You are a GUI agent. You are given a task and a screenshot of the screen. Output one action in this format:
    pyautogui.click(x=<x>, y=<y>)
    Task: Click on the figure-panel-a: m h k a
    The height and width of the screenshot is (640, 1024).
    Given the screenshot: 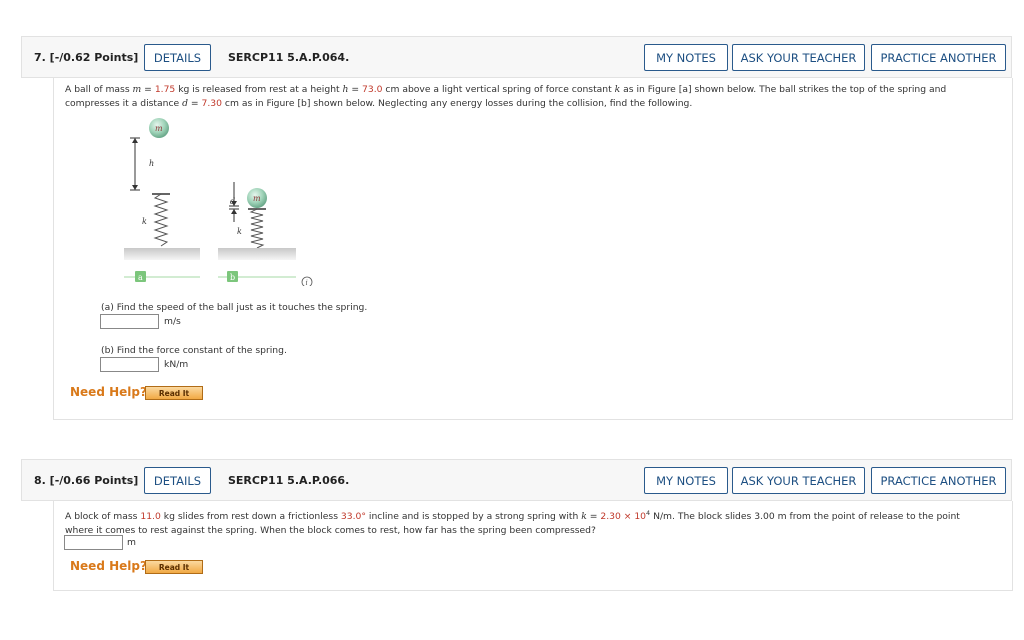 What is the action you would take?
    pyautogui.click(x=162, y=200)
    